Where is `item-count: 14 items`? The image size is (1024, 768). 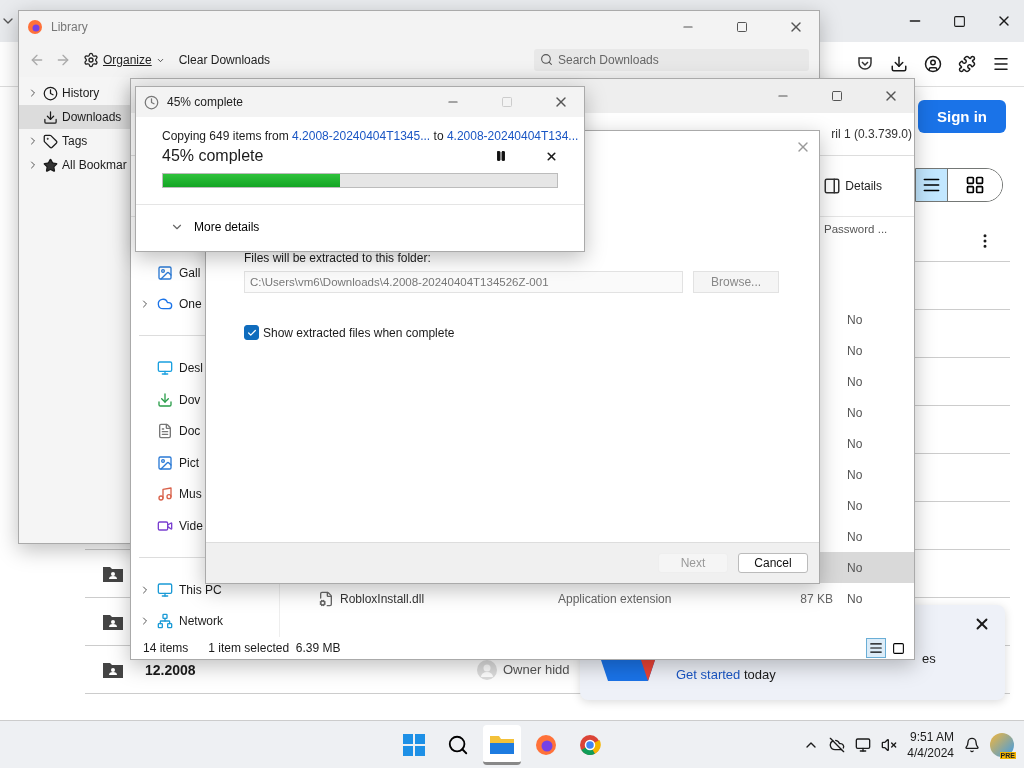 item-count: 14 items is located at coordinates (166, 648).